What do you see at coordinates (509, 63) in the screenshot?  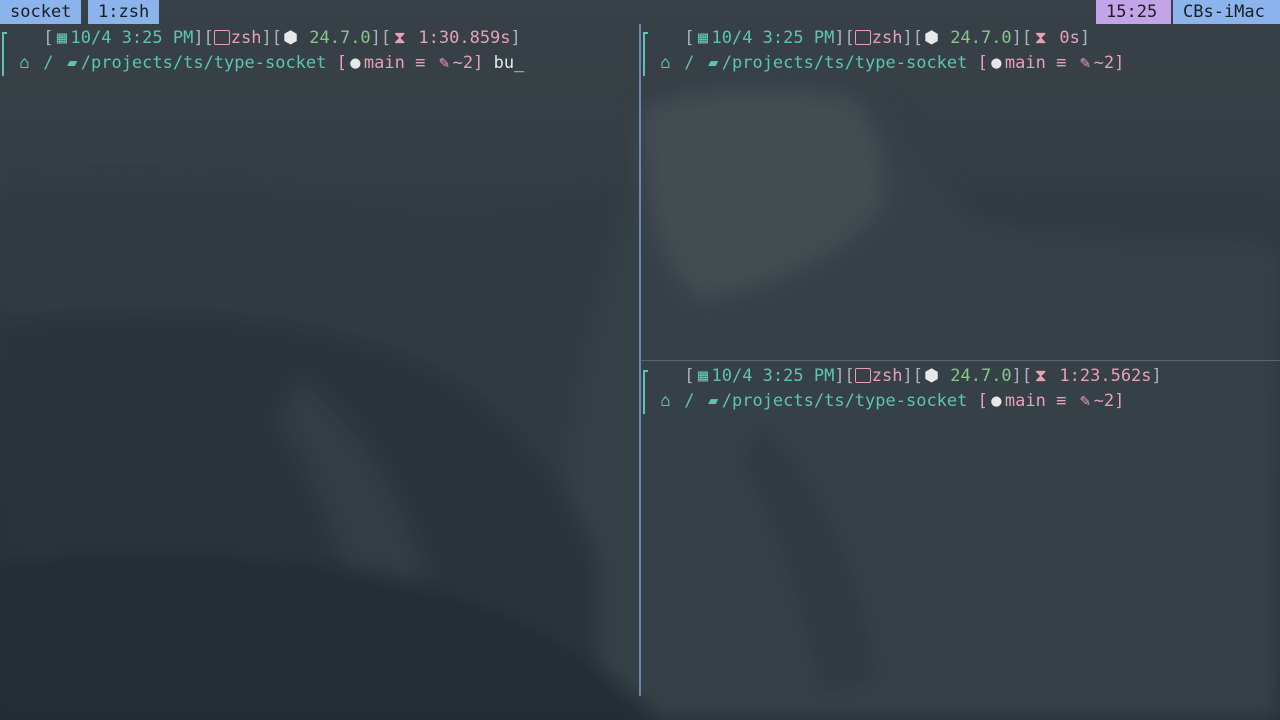 I see `command-input: bu_` at bounding box center [509, 63].